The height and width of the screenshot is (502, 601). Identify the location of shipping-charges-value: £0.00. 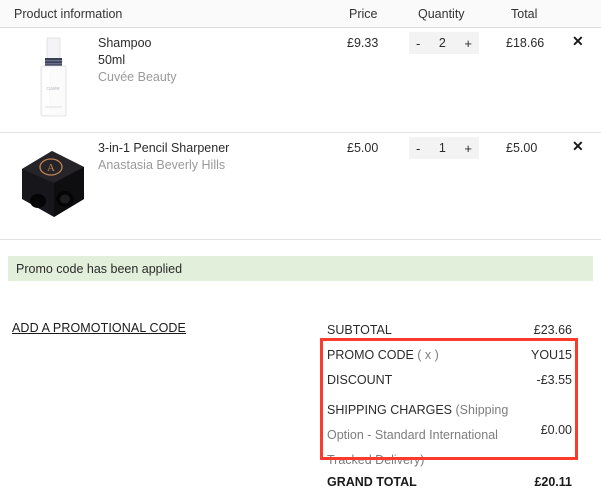
(556, 430).